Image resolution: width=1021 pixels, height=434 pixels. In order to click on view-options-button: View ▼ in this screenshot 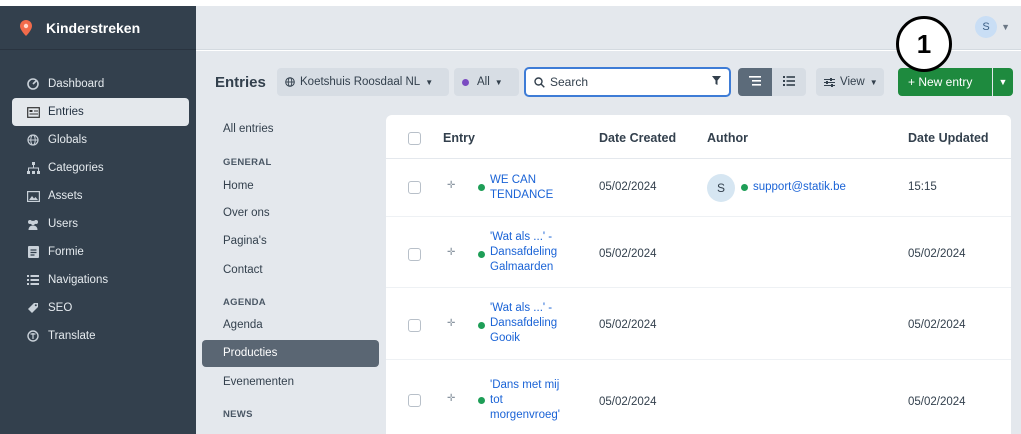, I will do `click(850, 82)`.